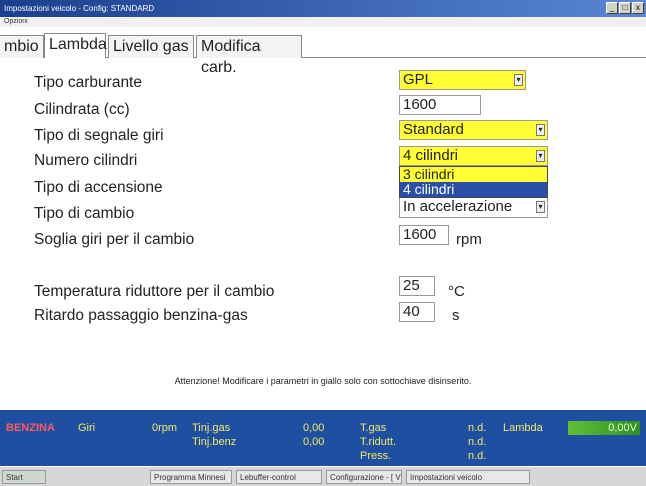 The width and height of the screenshot is (646, 486). I want to click on taskbar-item-programma: Programma Minnesi, so click(191, 477).